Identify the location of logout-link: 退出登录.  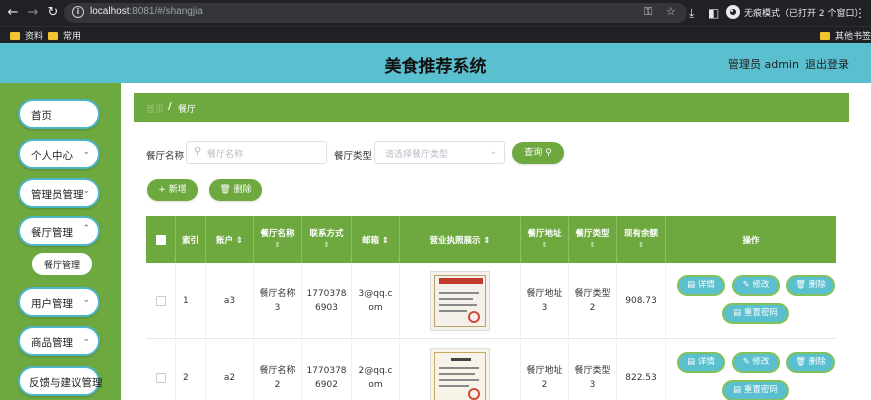
(827, 64).